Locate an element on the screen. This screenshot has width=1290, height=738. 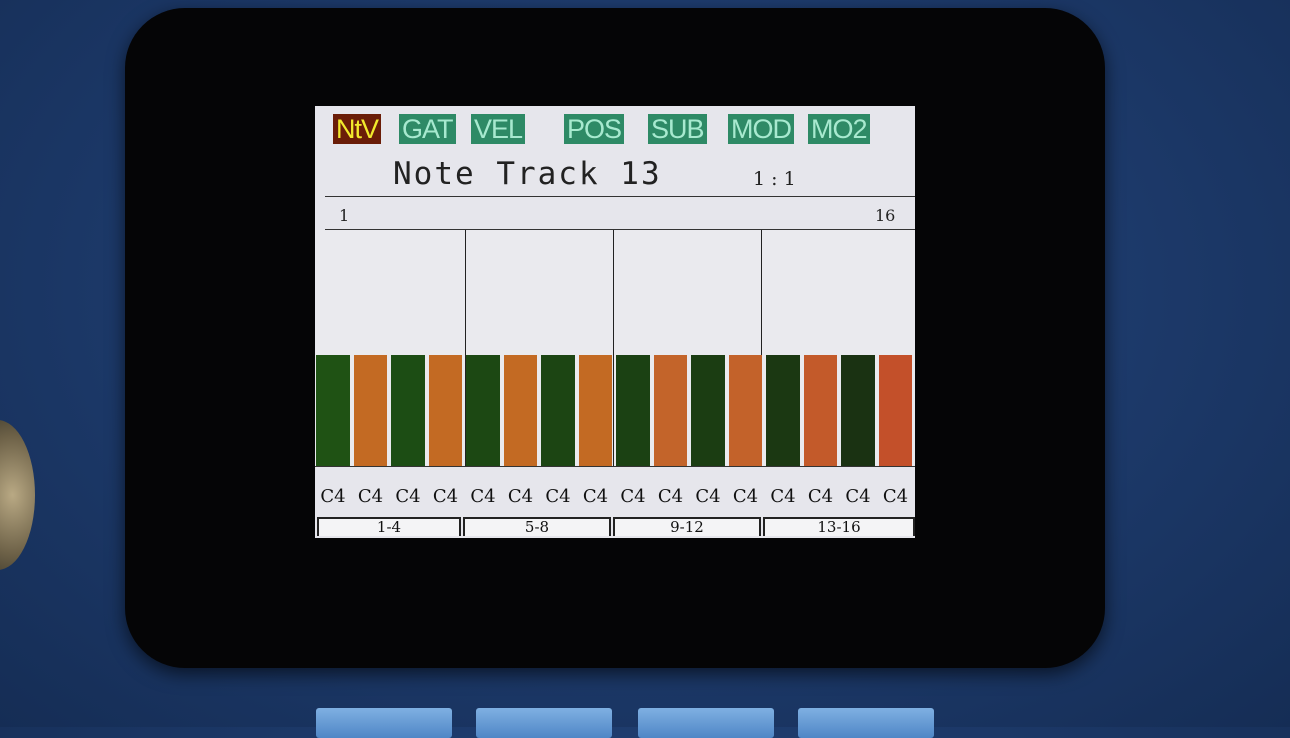
divider-bottom is located at coordinates (615, 466).